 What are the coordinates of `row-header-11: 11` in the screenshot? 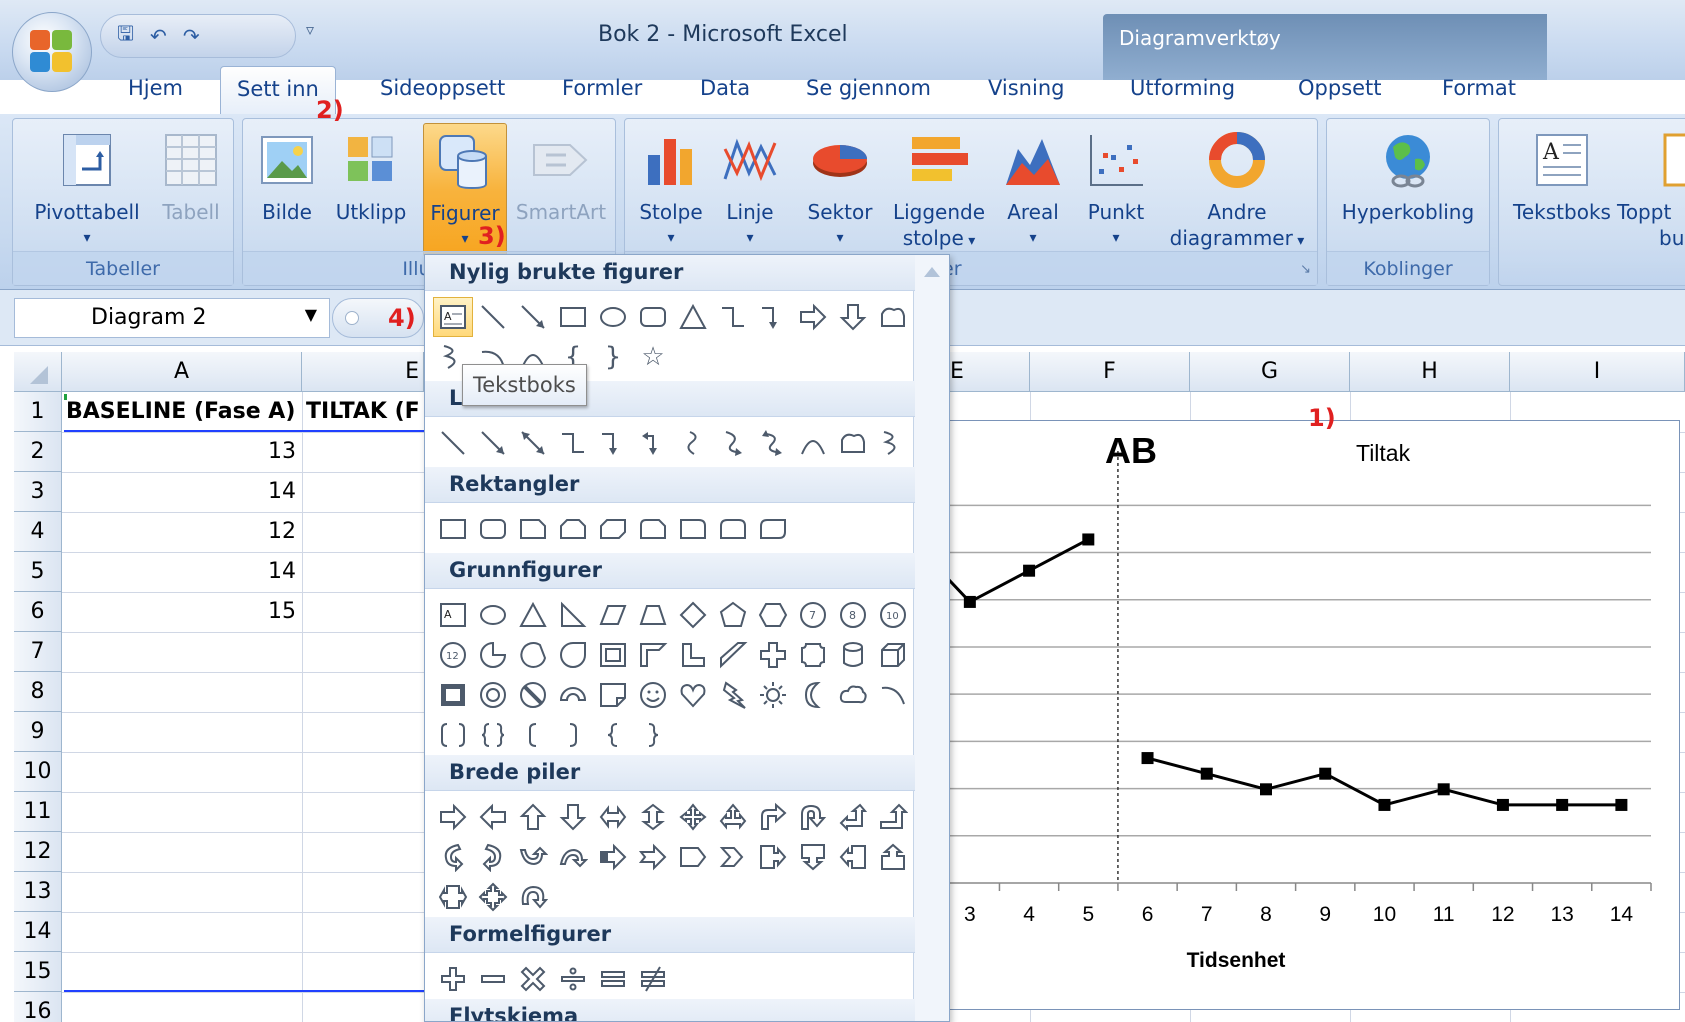 It's located at (38, 812).